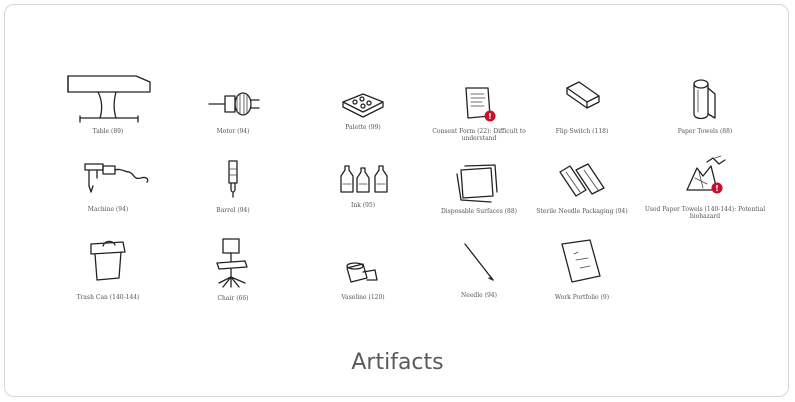 Image resolution: width=795 pixels, height=402 pixels. What do you see at coordinates (233, 298) in the screenshot?
I see `artifact-label: Chair (66)` at bounding box center [233, 298].